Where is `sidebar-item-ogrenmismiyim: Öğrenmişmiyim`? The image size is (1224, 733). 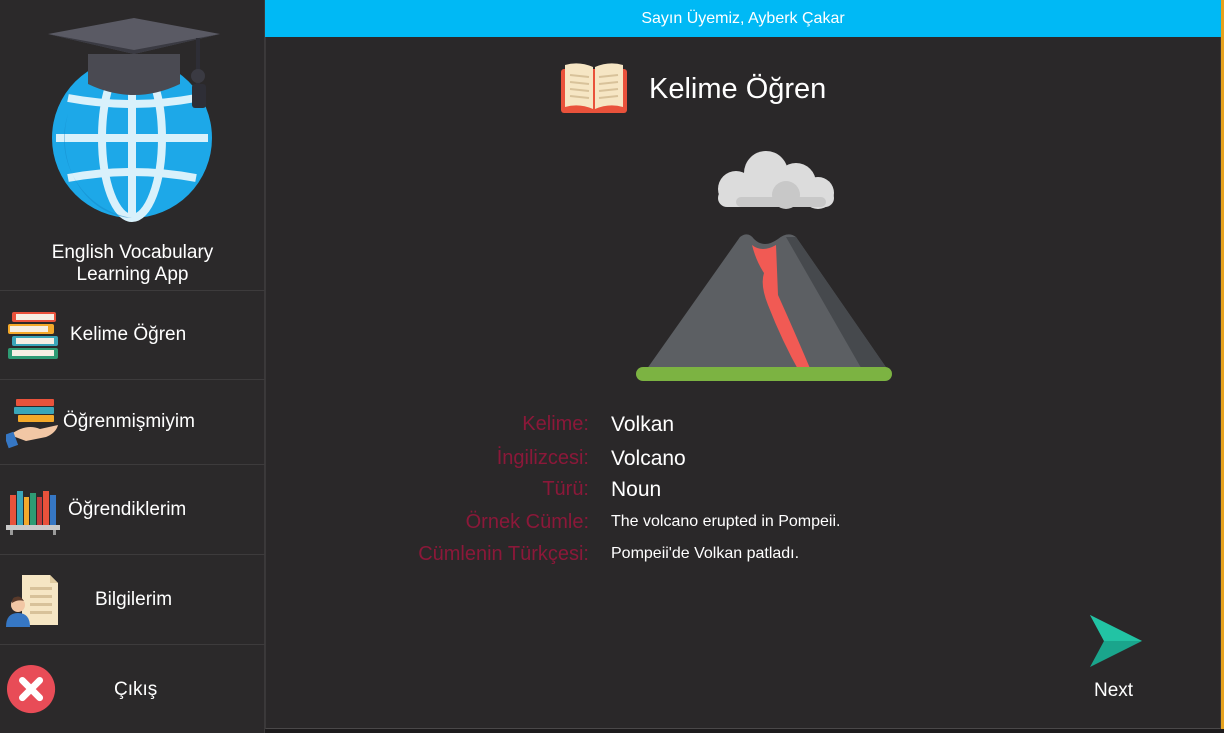 sidebar-item-ogrenmismiyim: Öğrenmişmiyim is located at coordinates (132, 421).